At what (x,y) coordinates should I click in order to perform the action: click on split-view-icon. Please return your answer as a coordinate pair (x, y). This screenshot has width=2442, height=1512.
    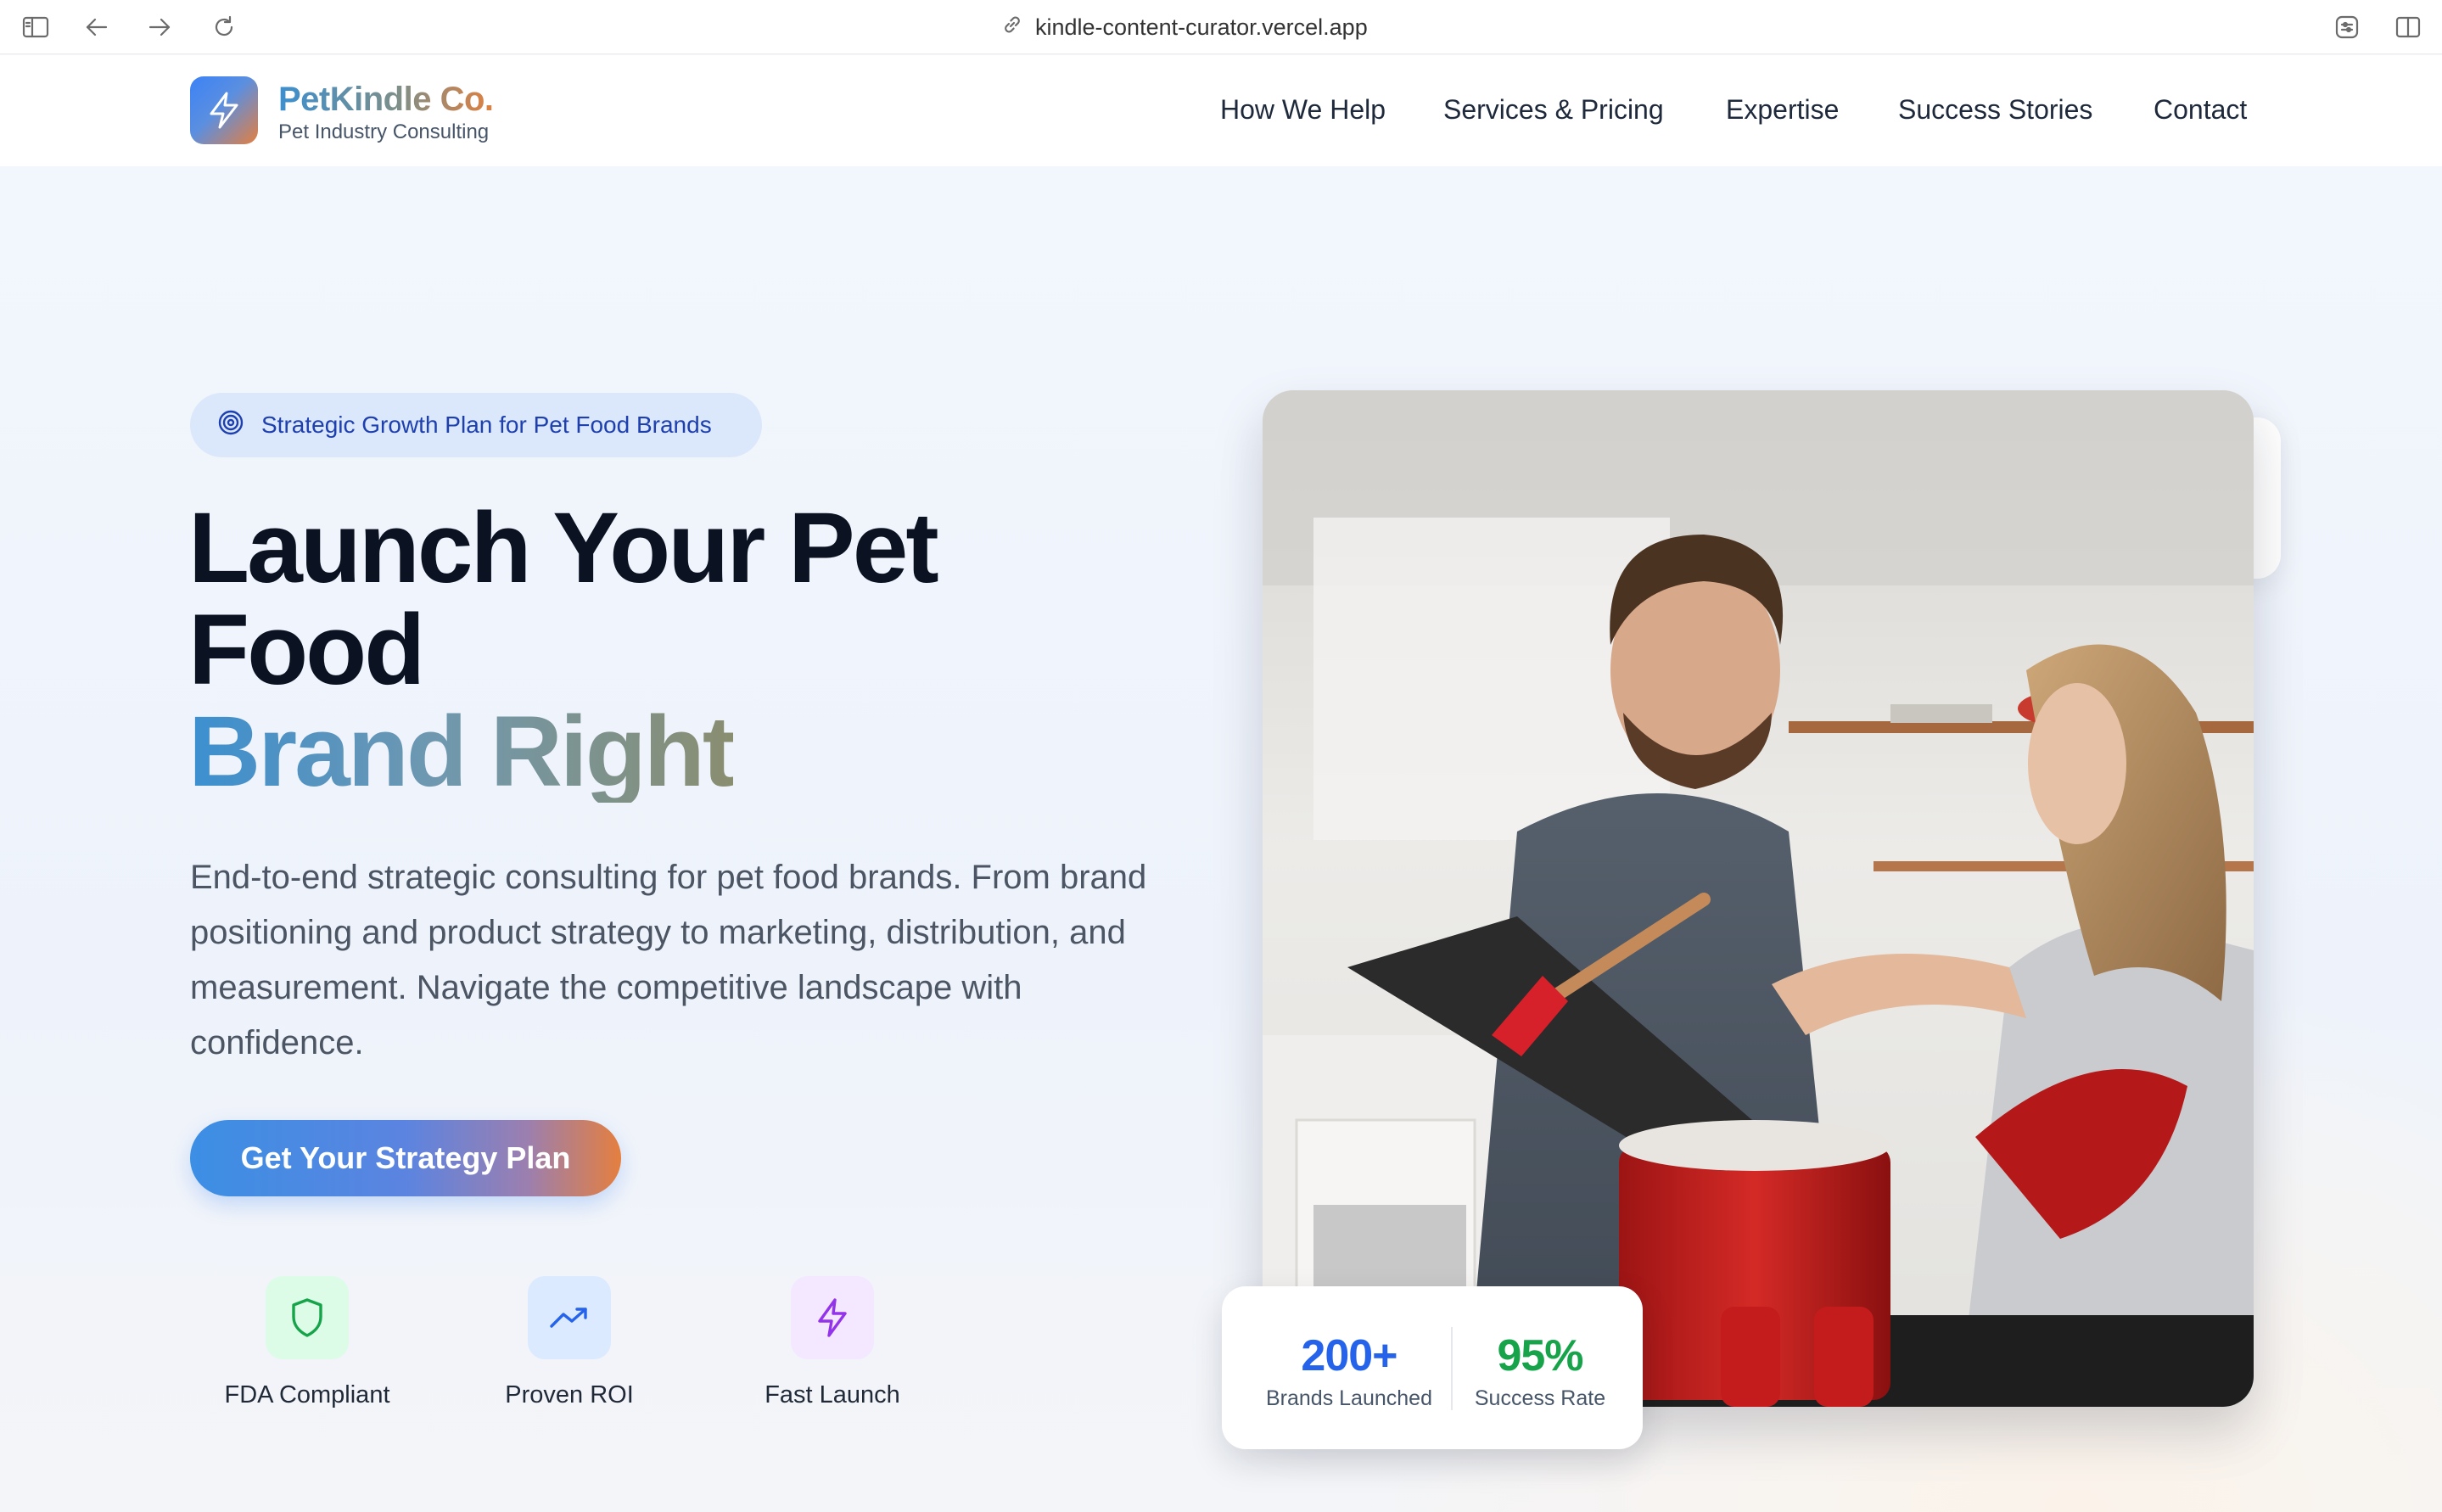
    Looking at the image, I should click on (2408, 27).